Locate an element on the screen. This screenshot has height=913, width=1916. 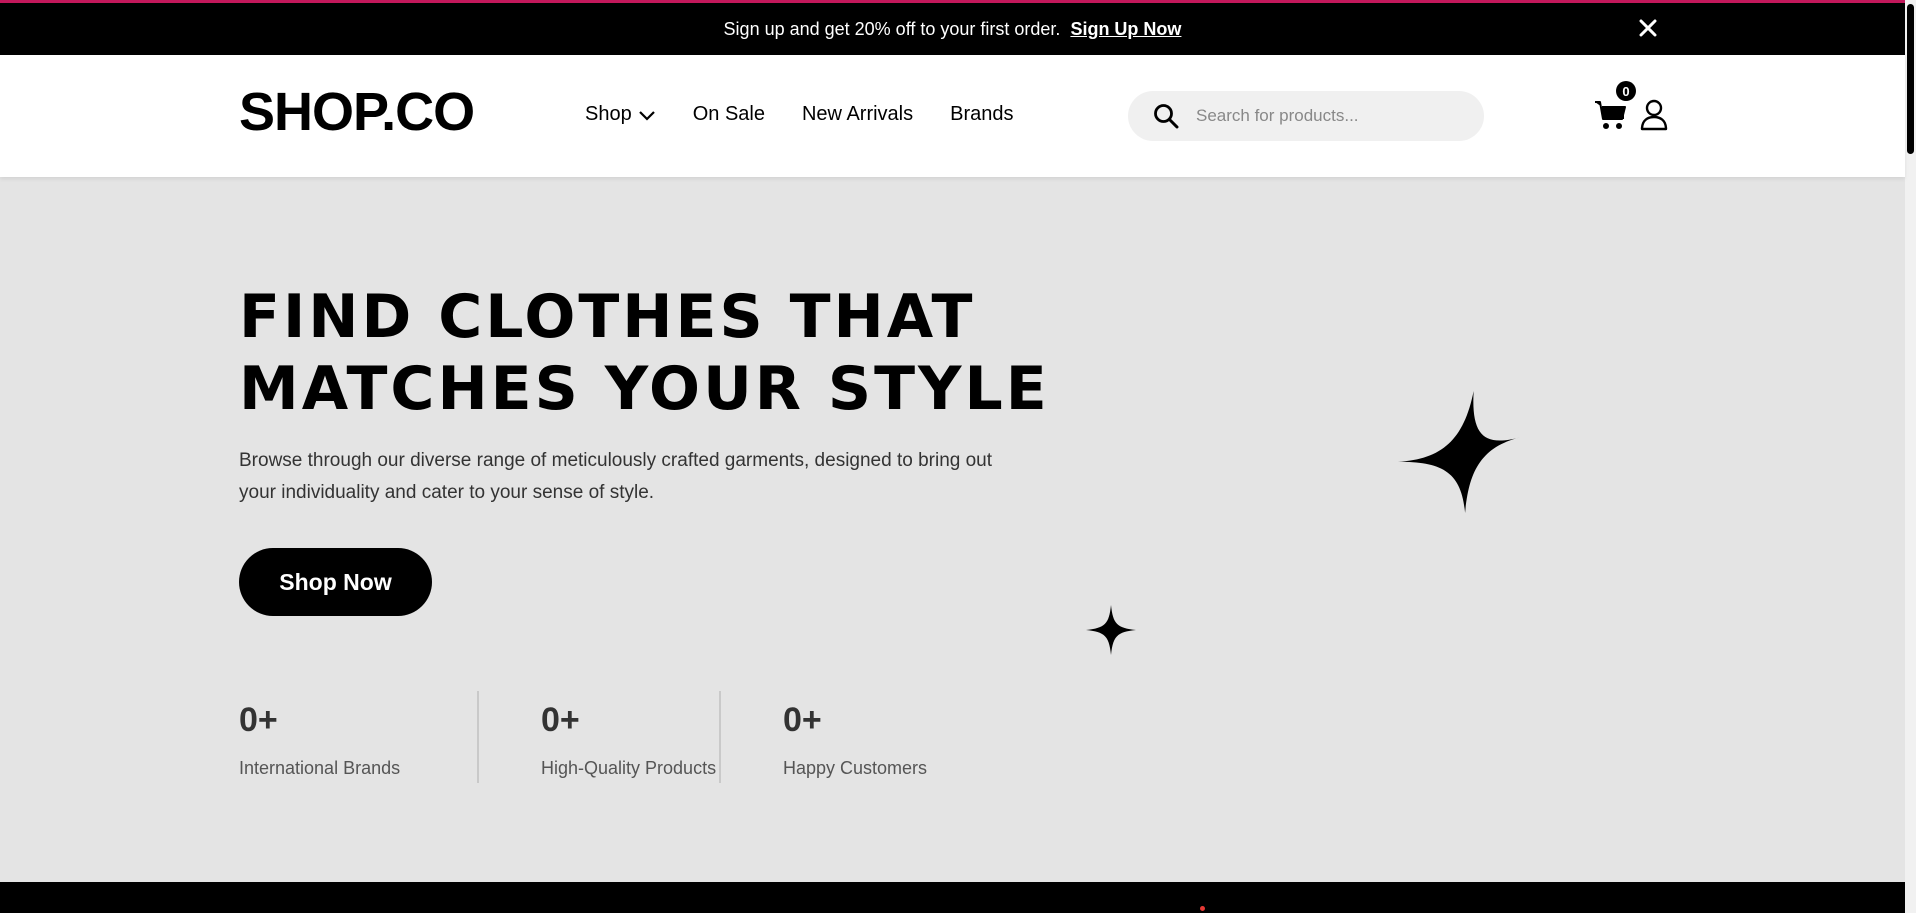
stat-label: High-Quality Products is located at coordinates (629, 768).